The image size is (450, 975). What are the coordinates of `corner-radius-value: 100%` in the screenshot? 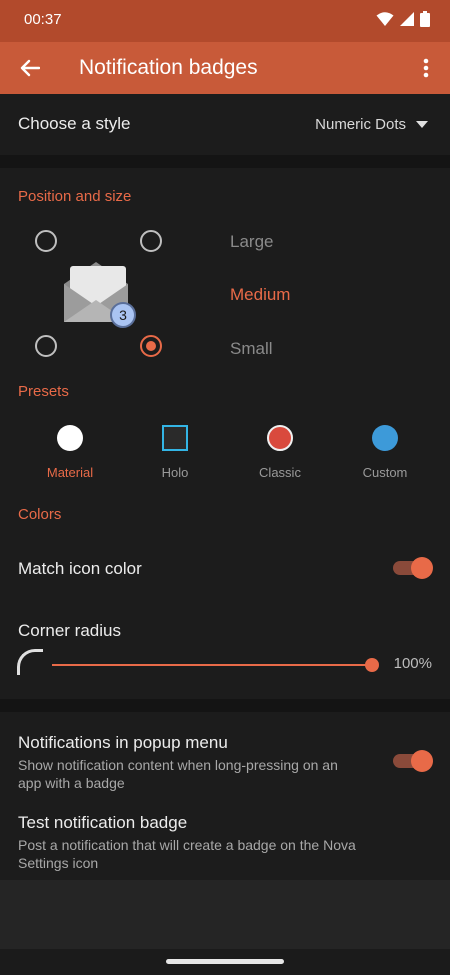 It's located at (412, 663).